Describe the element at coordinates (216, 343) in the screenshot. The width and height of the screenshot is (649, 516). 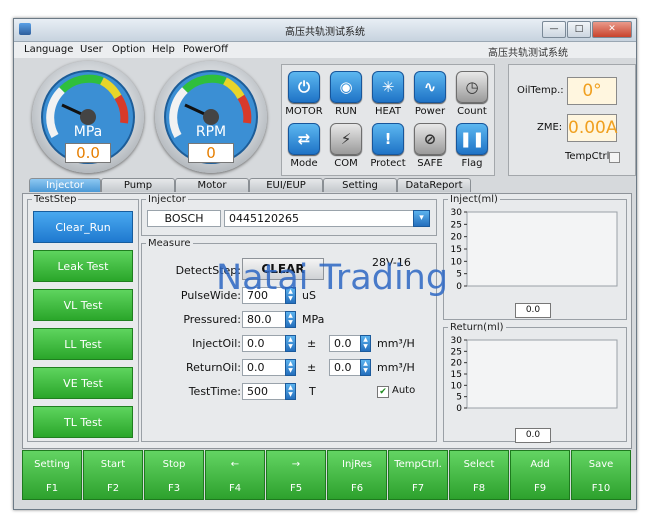
I see `inject-oil-label: InjectOil:` at that location.